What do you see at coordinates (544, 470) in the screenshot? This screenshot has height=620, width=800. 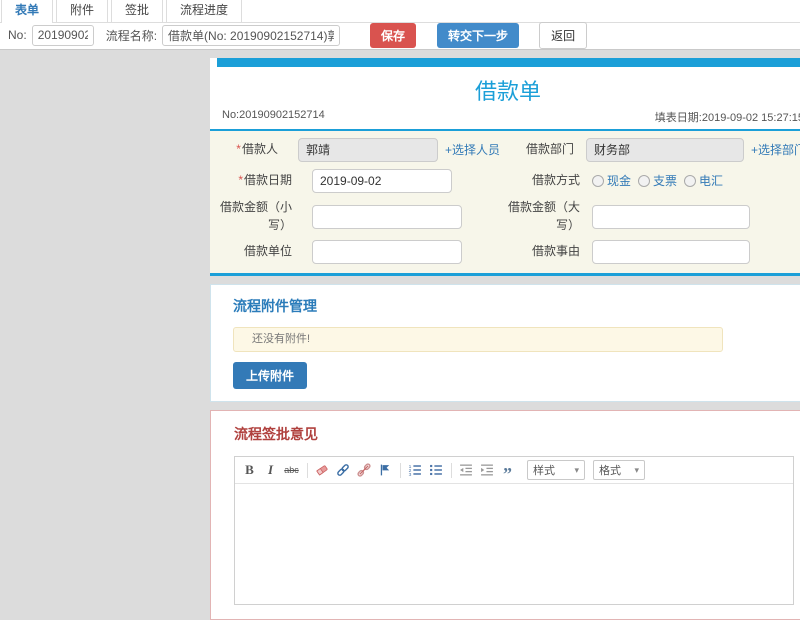 I see `style-dropdown-label: 样式` at bounding box center [544, 470].